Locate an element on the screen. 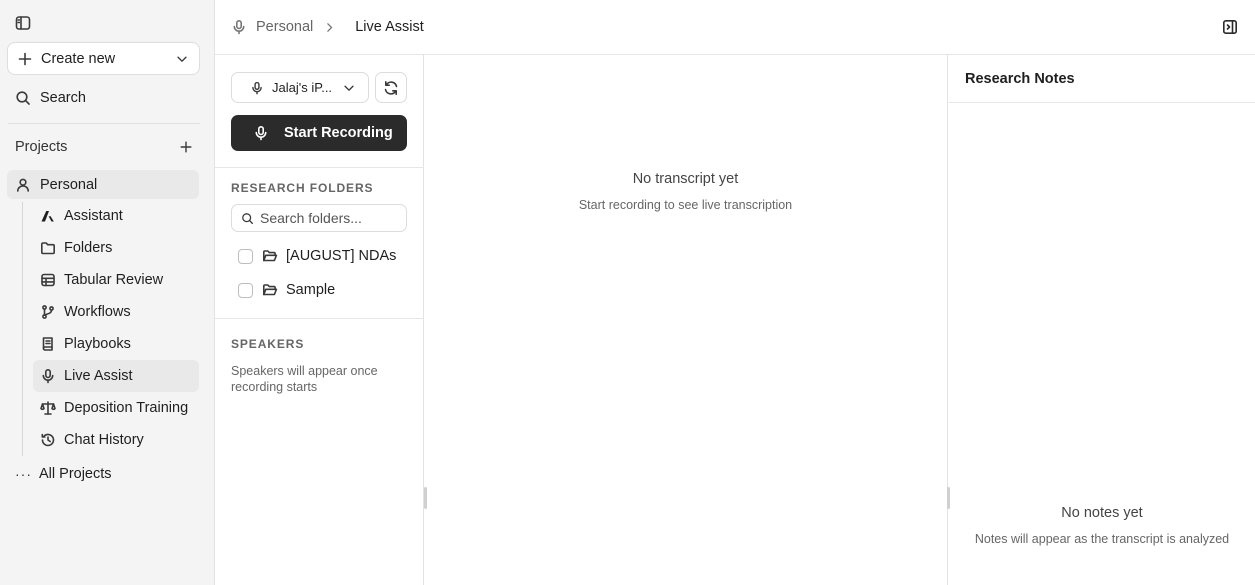 This screenshot has height=585, width=1255. sidebar-item-label: Live Assist is located at coordinates (98, 376).